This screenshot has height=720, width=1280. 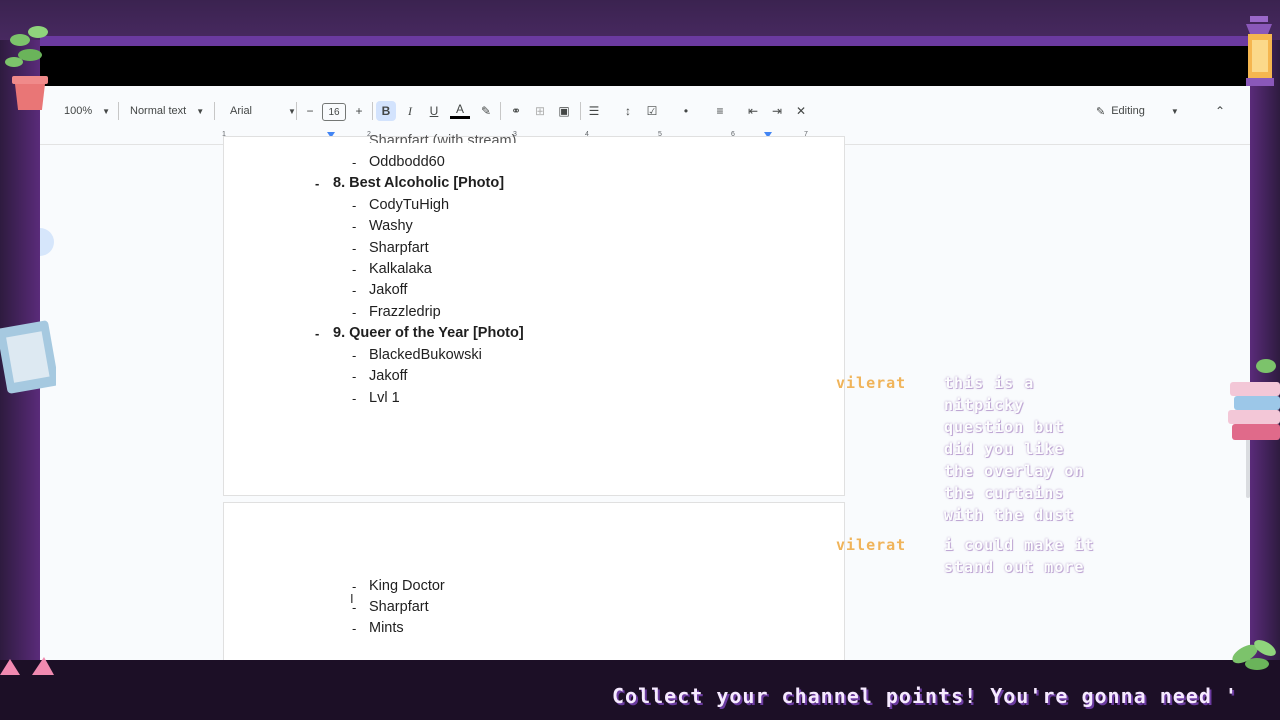 I want to click on font-size-input: 16, so click(x=334, y=112).